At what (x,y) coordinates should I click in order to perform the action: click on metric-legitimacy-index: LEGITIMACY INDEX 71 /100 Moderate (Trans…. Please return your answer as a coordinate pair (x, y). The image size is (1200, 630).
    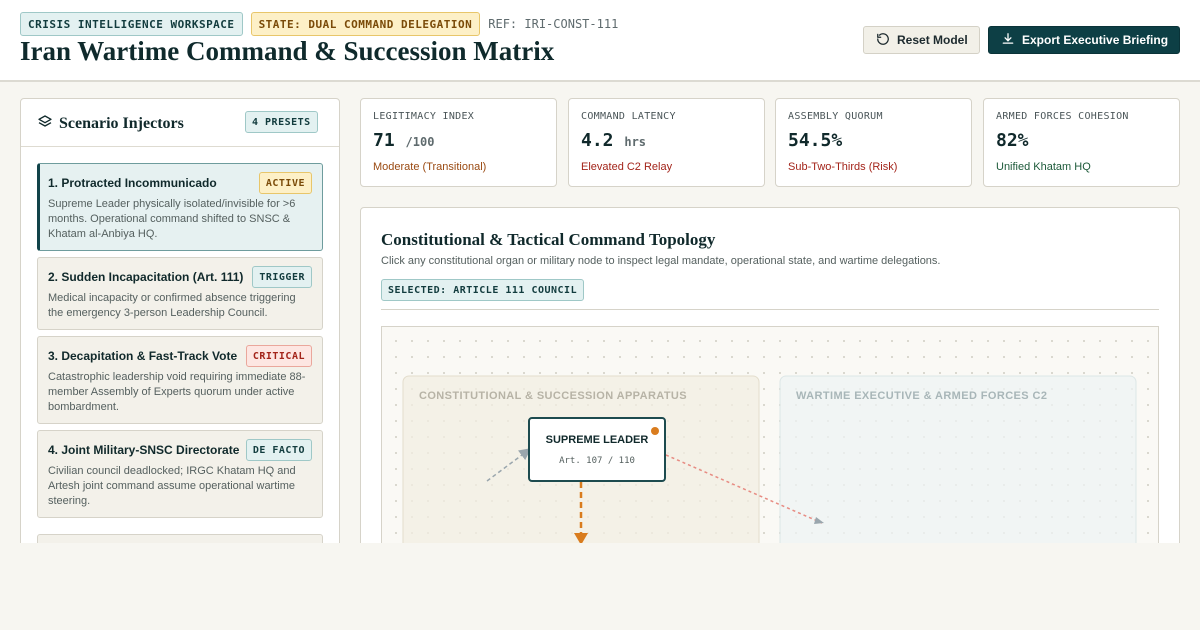
    Looking at the image, I should click on (458, 142).